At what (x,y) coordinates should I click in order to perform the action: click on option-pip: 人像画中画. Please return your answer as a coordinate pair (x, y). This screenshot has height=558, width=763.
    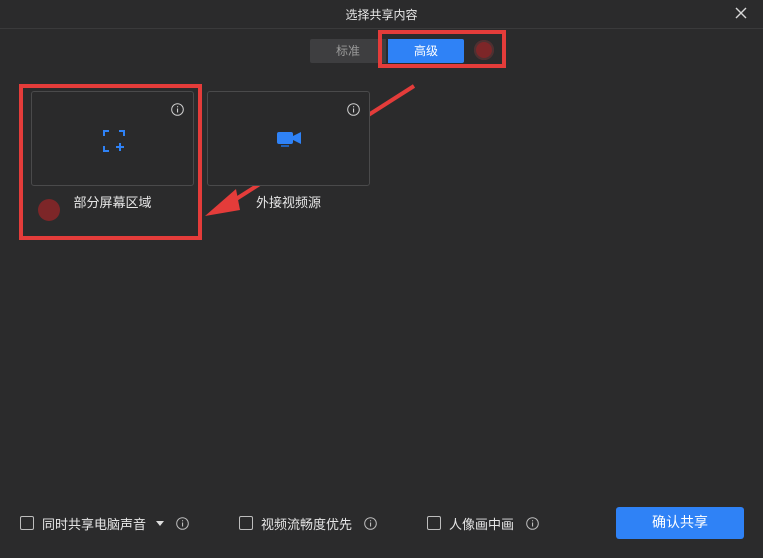
    Looking at the image, I should click on (483, 523).